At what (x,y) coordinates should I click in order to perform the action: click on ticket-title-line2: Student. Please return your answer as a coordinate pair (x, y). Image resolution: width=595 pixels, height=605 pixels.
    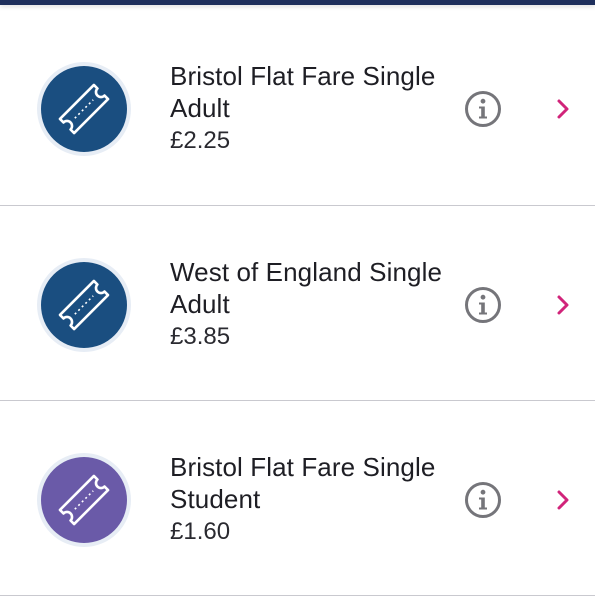
    Looking at the image, I should click on (215, 499).